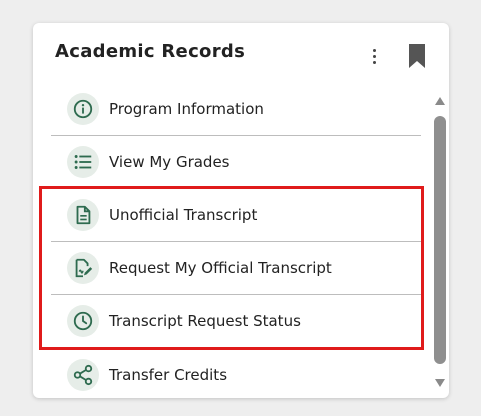 The width and height of the screenshot is (481, 416). I want to click on list-item-unofficial-transcript: Unofficial Transcript, so click(236, 215).